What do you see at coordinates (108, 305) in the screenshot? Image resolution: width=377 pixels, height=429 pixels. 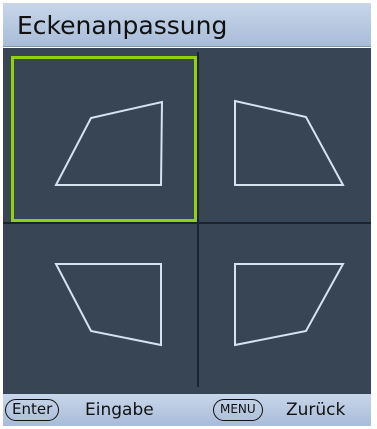 I see `trapezoid-bottom-left-icon` at bounding box center [108, 305].